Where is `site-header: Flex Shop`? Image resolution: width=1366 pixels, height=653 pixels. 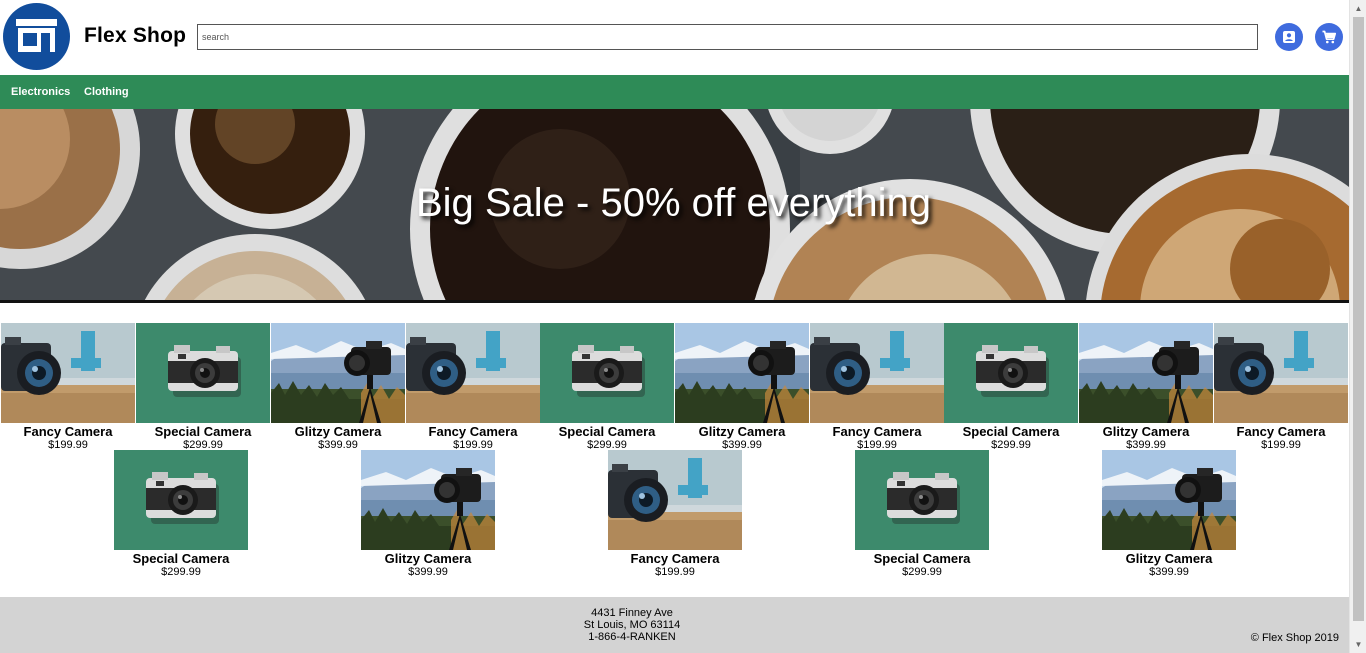 site-header: Flex Shop is located at coordinates (674, 37).